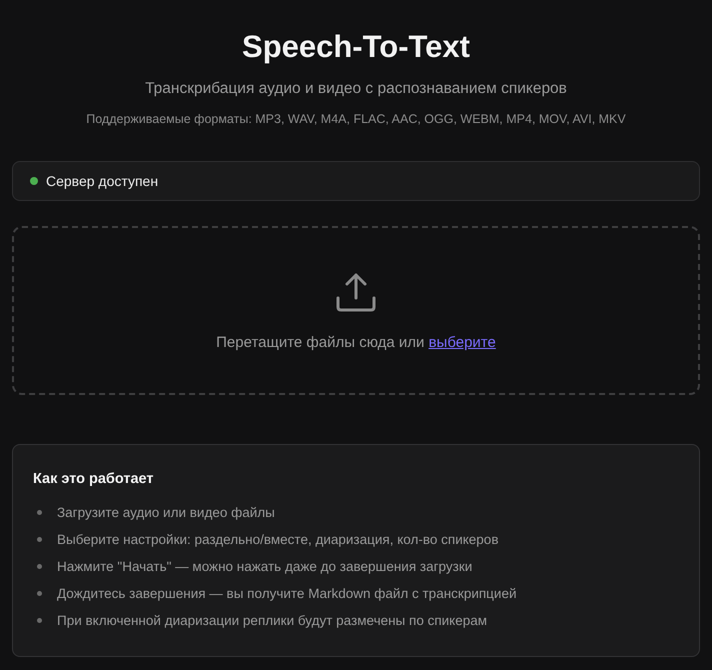 The image size is (712, 670). Describe the element at coordinates (356, 47) in the screenshot. I see `app-title: Speech-To-Text` at that location.